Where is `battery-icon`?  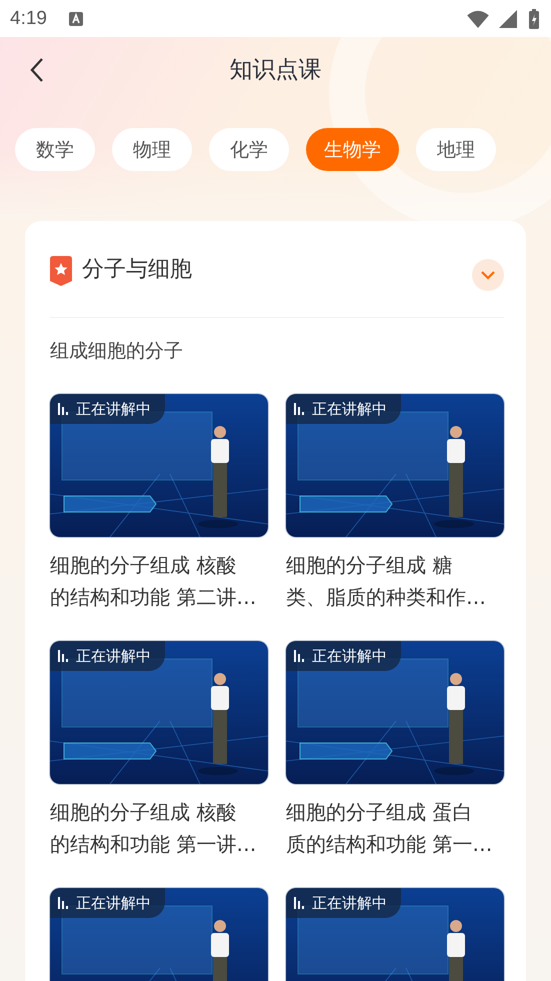 battery-icon is located at coordinates (534, 18).